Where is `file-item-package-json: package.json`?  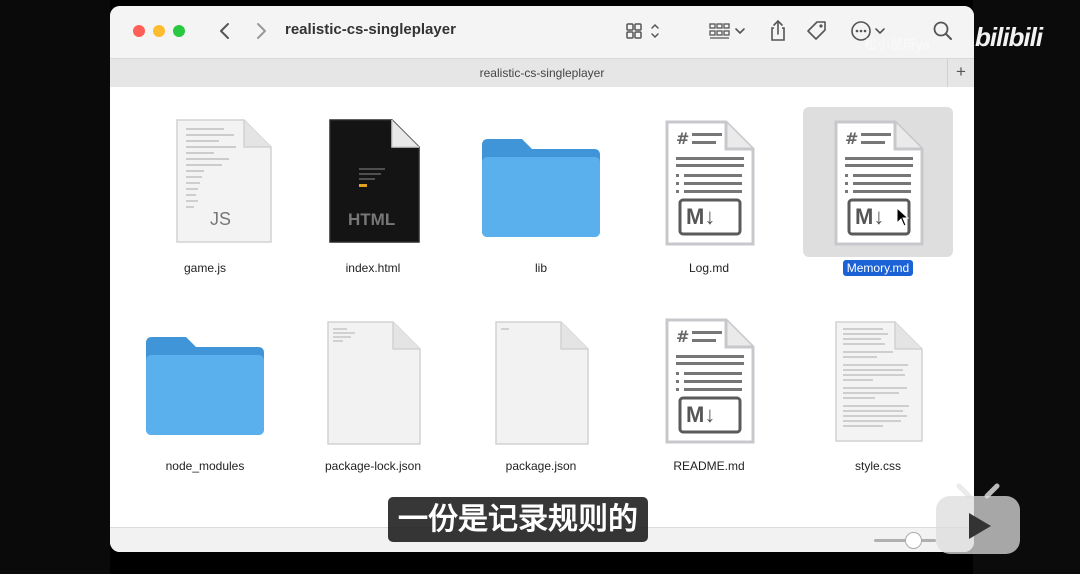 file-item-package-json: package.json is located at coordinates (541, 400).